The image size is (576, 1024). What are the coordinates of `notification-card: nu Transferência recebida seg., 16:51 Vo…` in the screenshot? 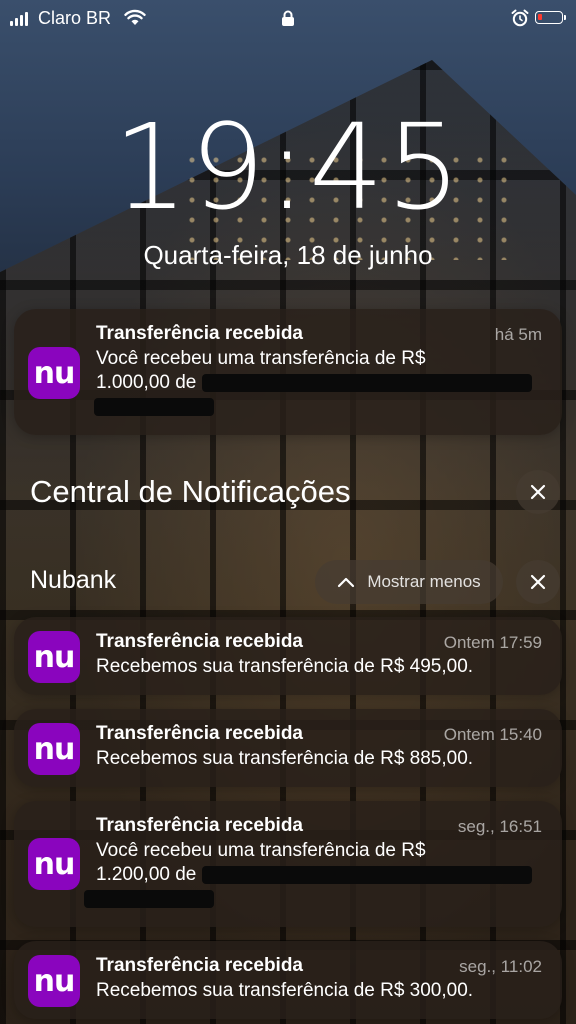 It's located at (288, 864).